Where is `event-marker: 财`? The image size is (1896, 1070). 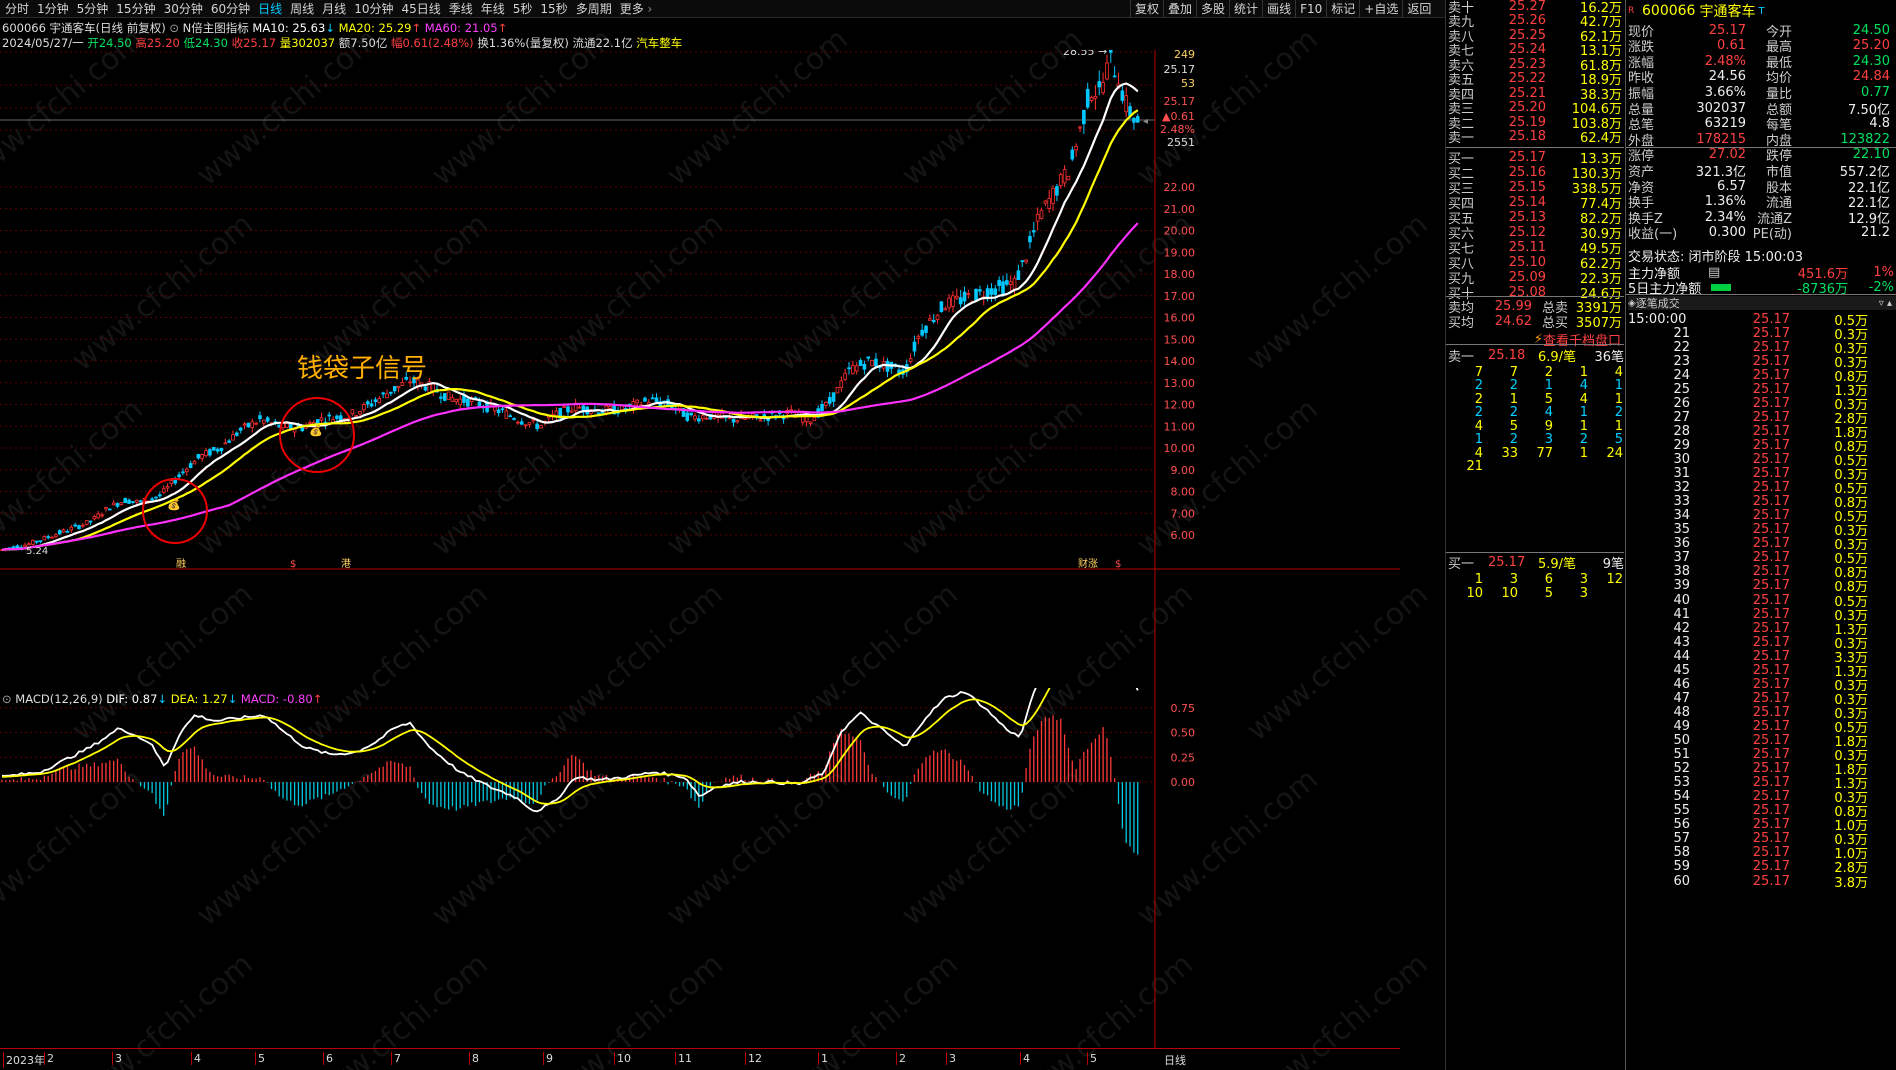
event-marker: 财 is located at coordinates (1083, 563).